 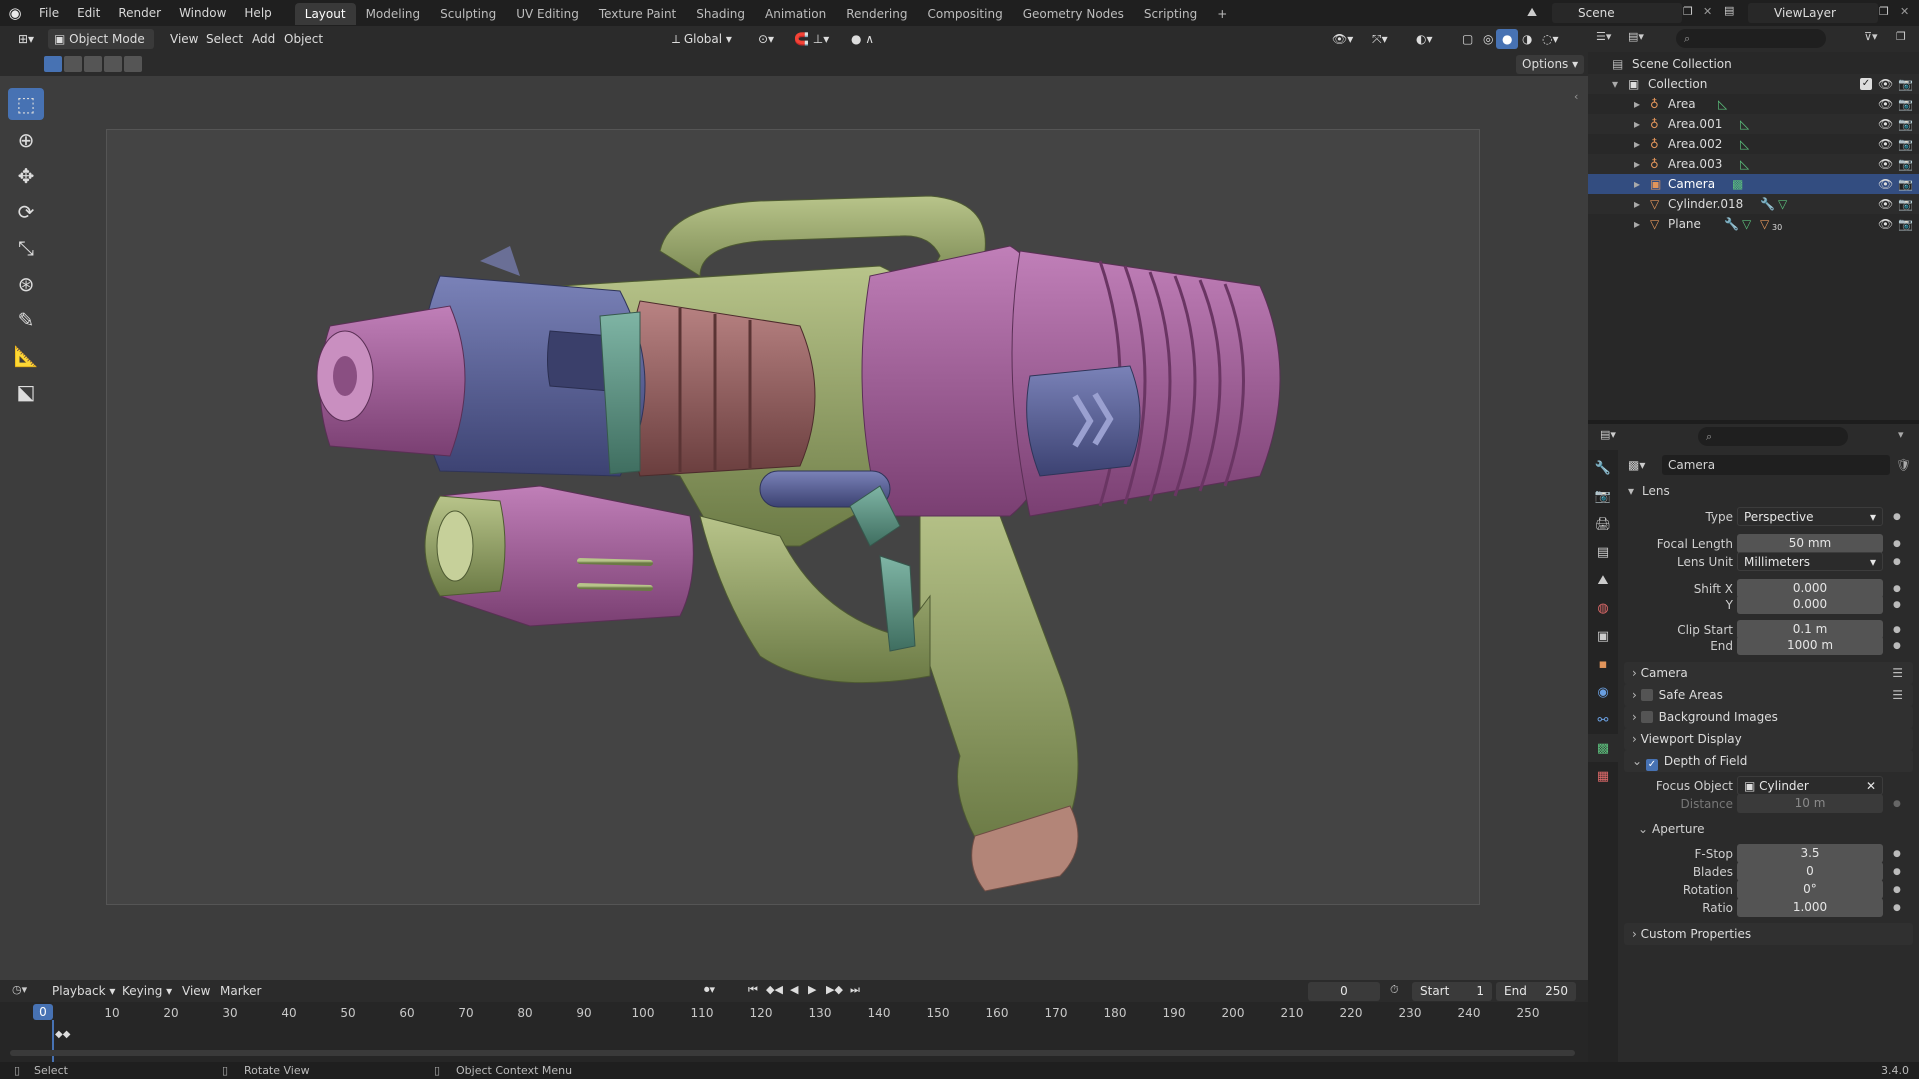 What do you see at coordinates (753, 990) in the screenshot?
I see `jump-start-icon: ⏮` at bounding box center [753, 990].